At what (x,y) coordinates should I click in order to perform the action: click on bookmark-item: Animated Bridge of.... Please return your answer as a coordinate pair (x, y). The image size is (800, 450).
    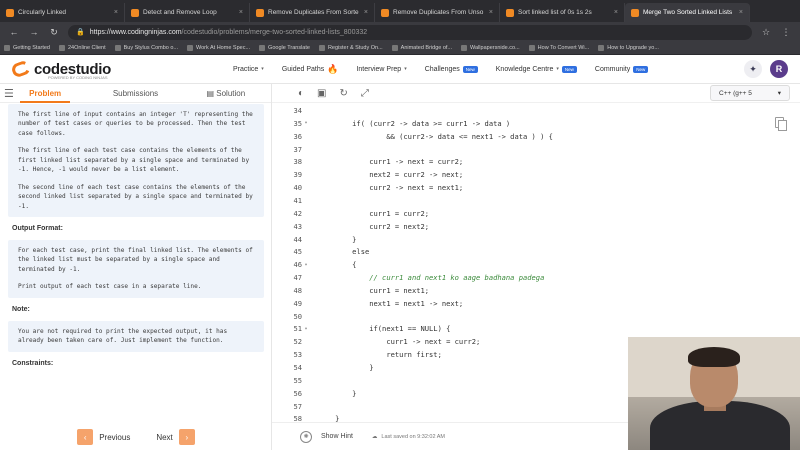
    Looking at the image, I should click on (421, 48).